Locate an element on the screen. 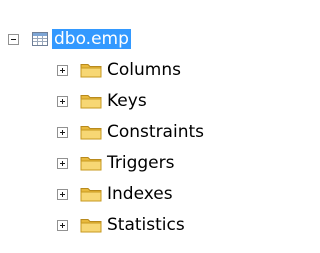 The width and height of the screenshot is (320, 253). tree-node-label: Keys is located at coordinates (127, 101).